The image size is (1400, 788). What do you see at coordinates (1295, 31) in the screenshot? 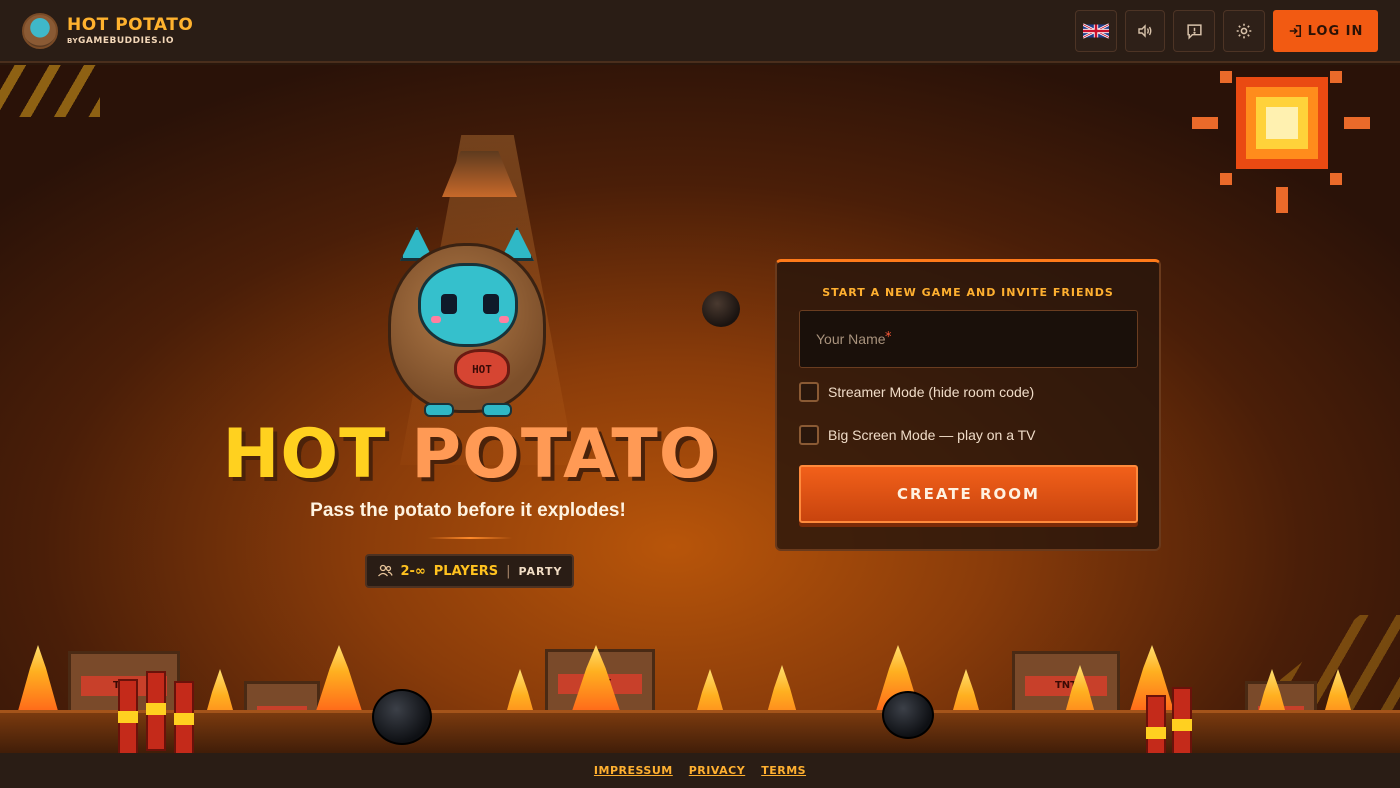
I see `login-arrow-icon` at bounding box center [1295, 31].